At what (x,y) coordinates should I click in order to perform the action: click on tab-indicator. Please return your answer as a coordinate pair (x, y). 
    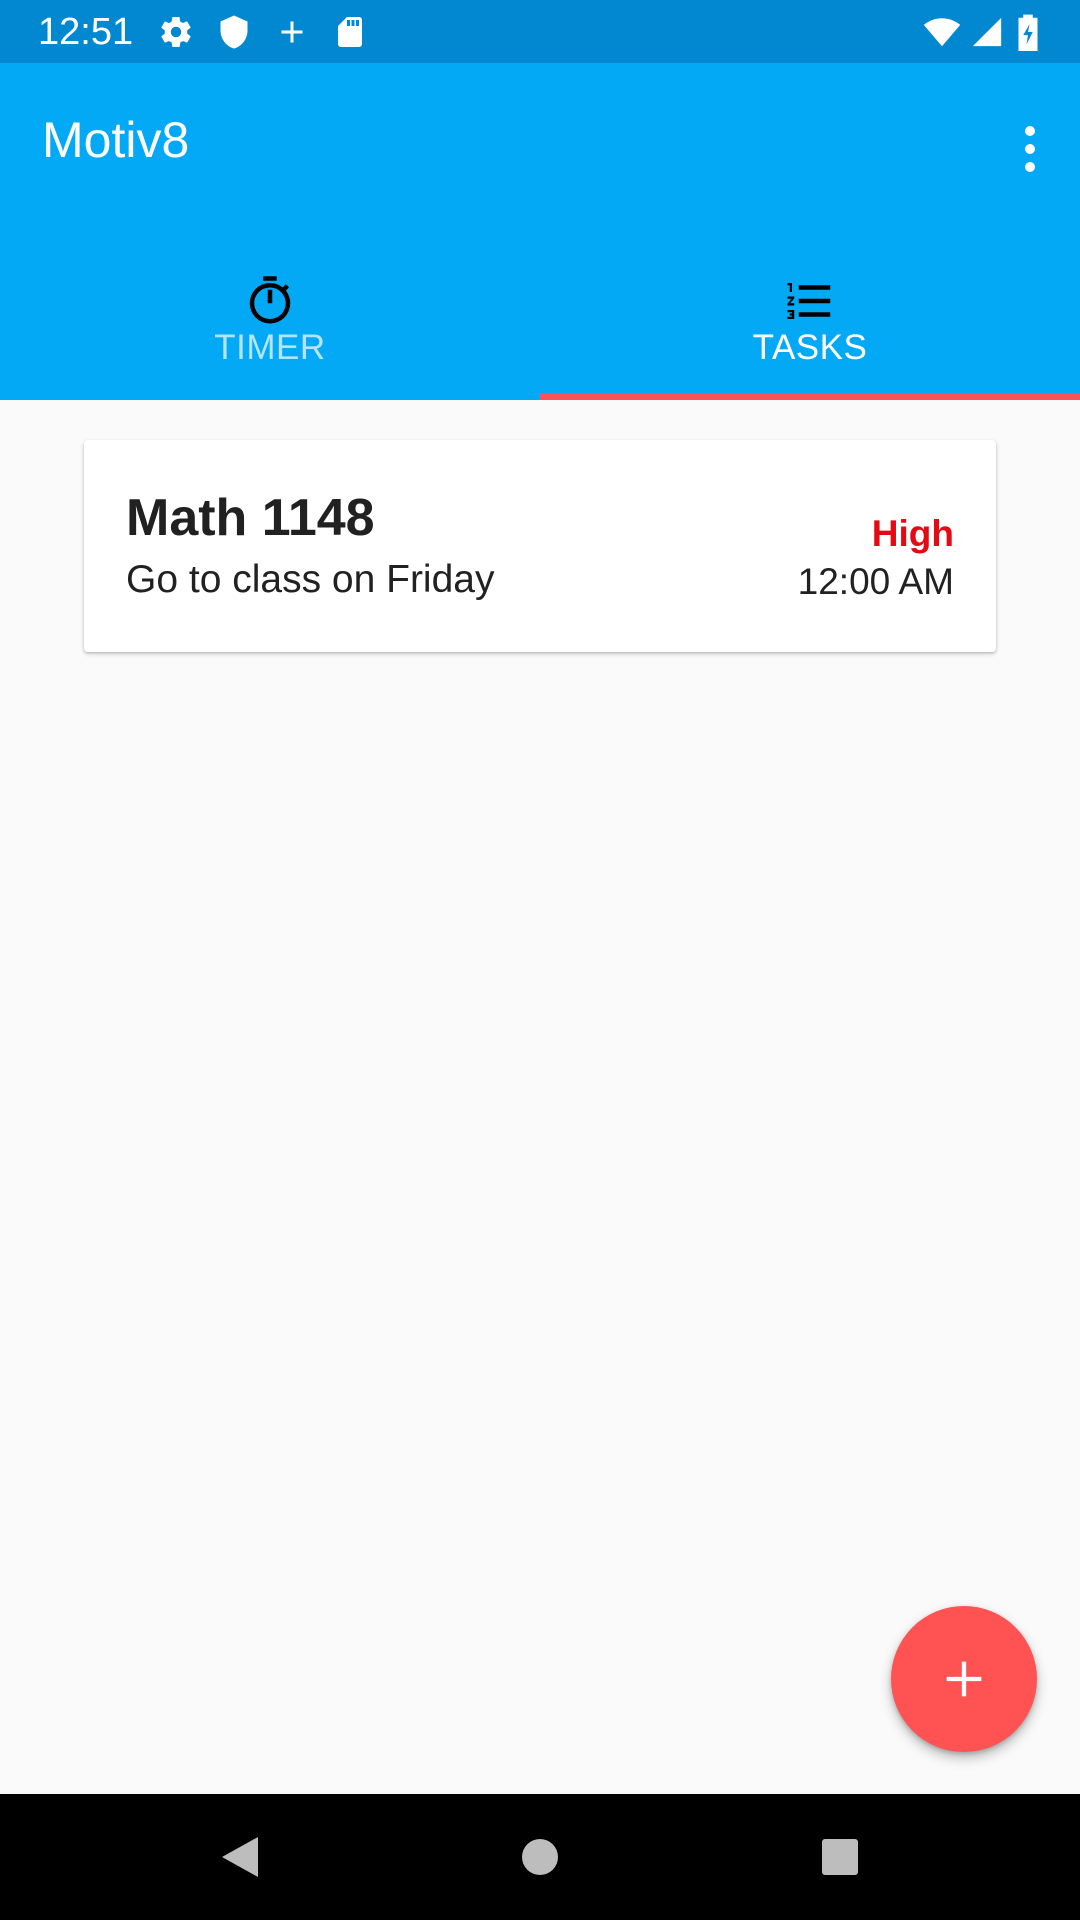
    Looking at the image, I should click on (810, 397).